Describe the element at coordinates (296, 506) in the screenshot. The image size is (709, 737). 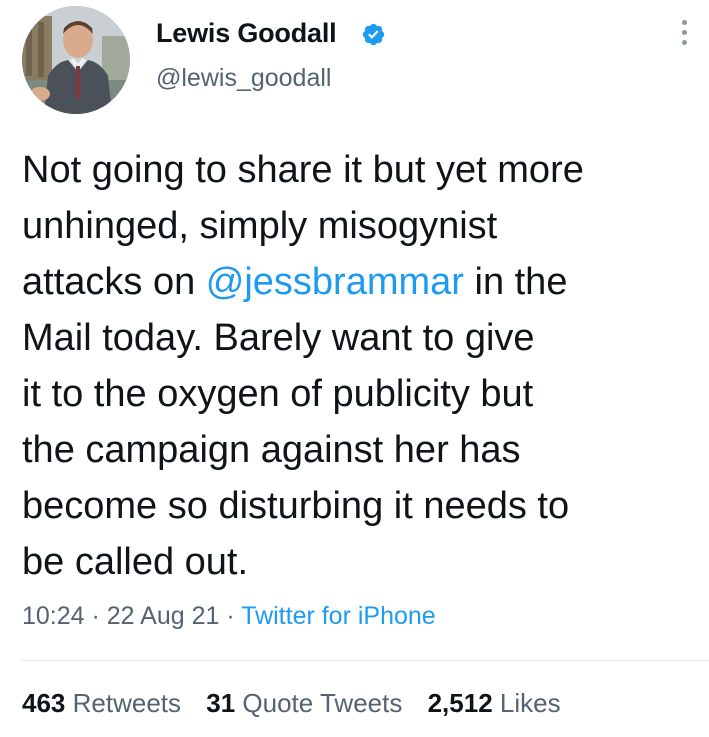
I see `tweet-text-segment: become so disturbing it needs to` at that location.